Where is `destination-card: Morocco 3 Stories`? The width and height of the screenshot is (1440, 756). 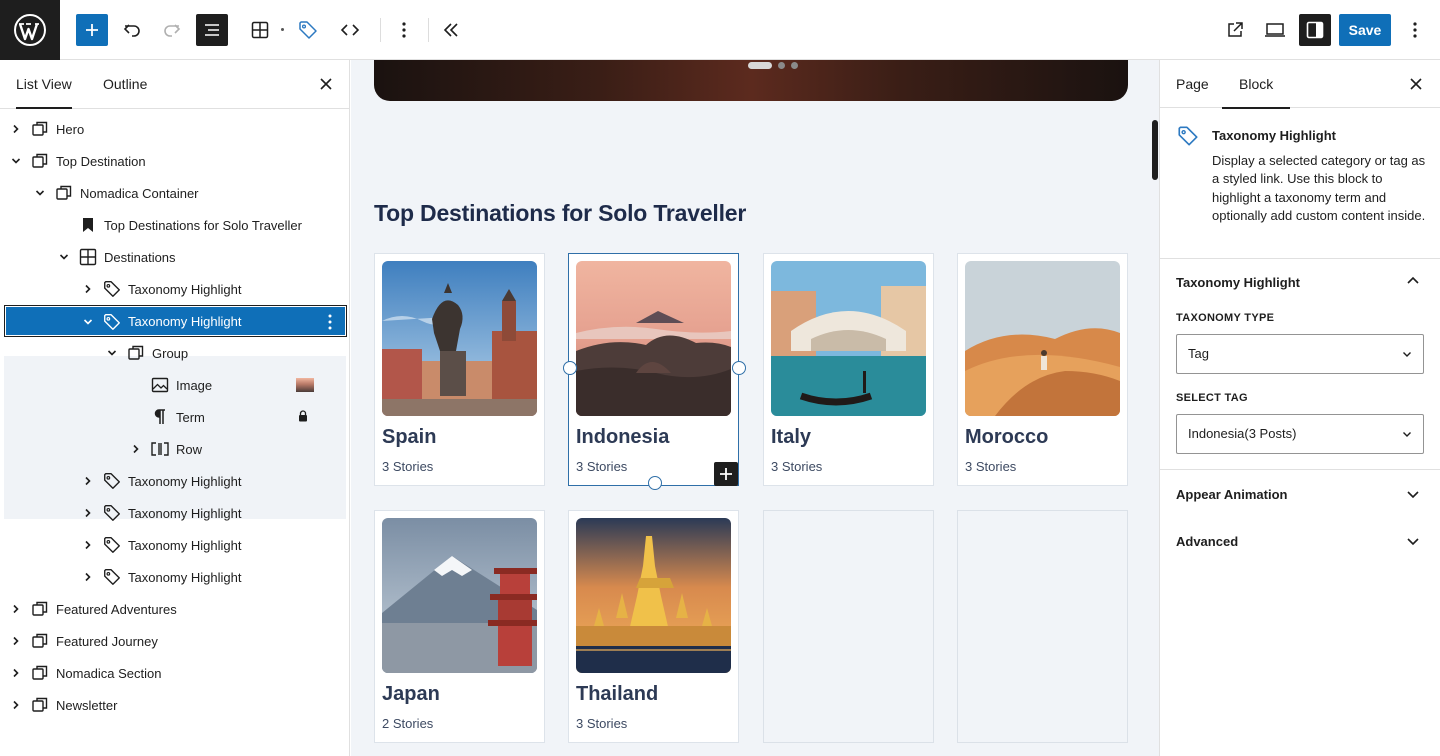
destination-card: Morocco 3 Stories is located at coordinates (1042, 369).